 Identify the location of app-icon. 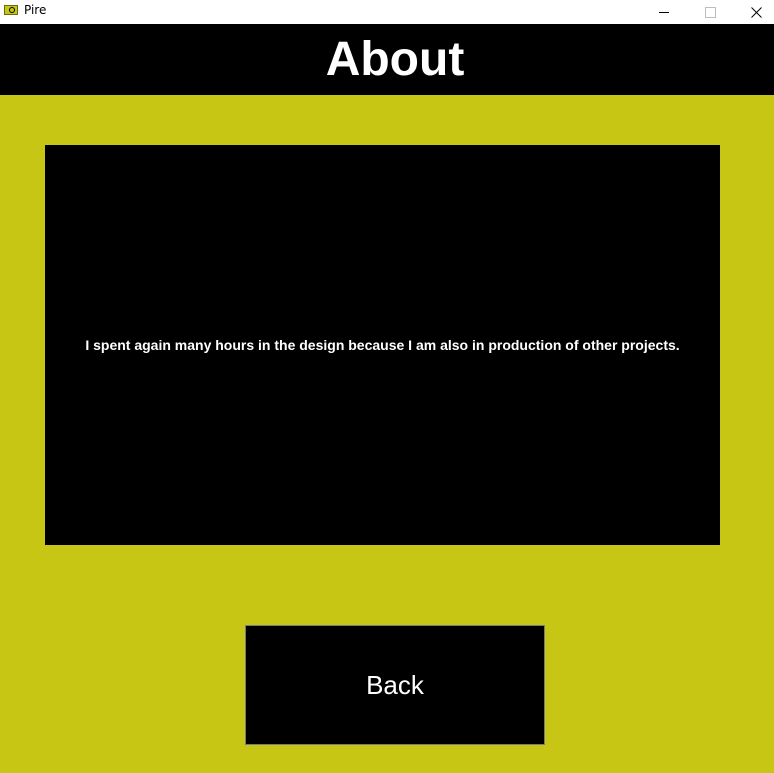
(11, 10).